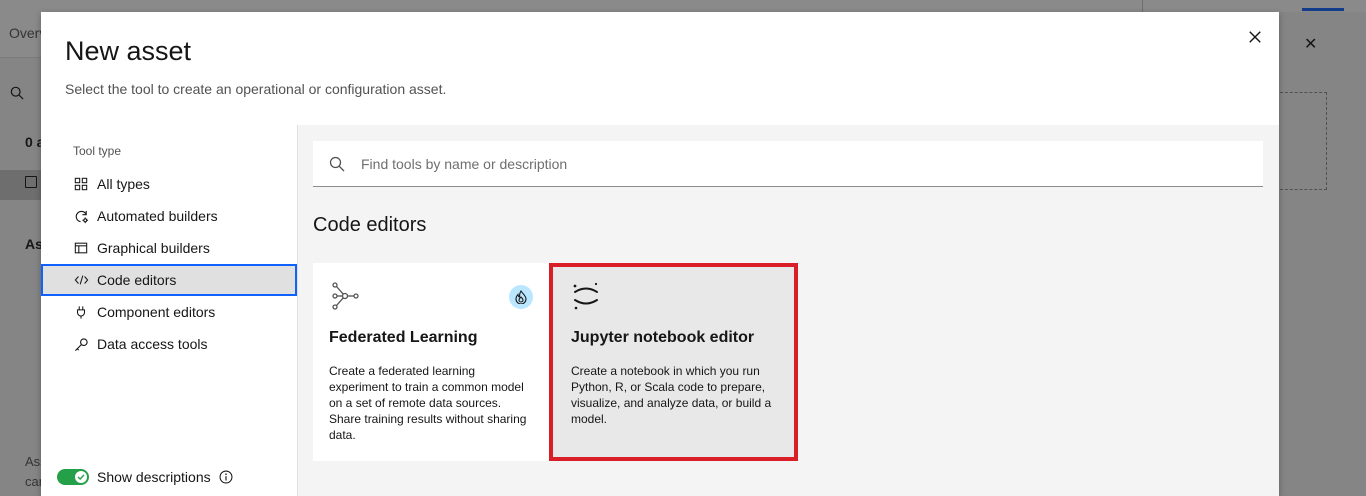 The image size is (1366, 496). What do you see at coordinates (128, 51) in the screenshot?
I see `modal-title: New asset` at bounding box center [128, 51].